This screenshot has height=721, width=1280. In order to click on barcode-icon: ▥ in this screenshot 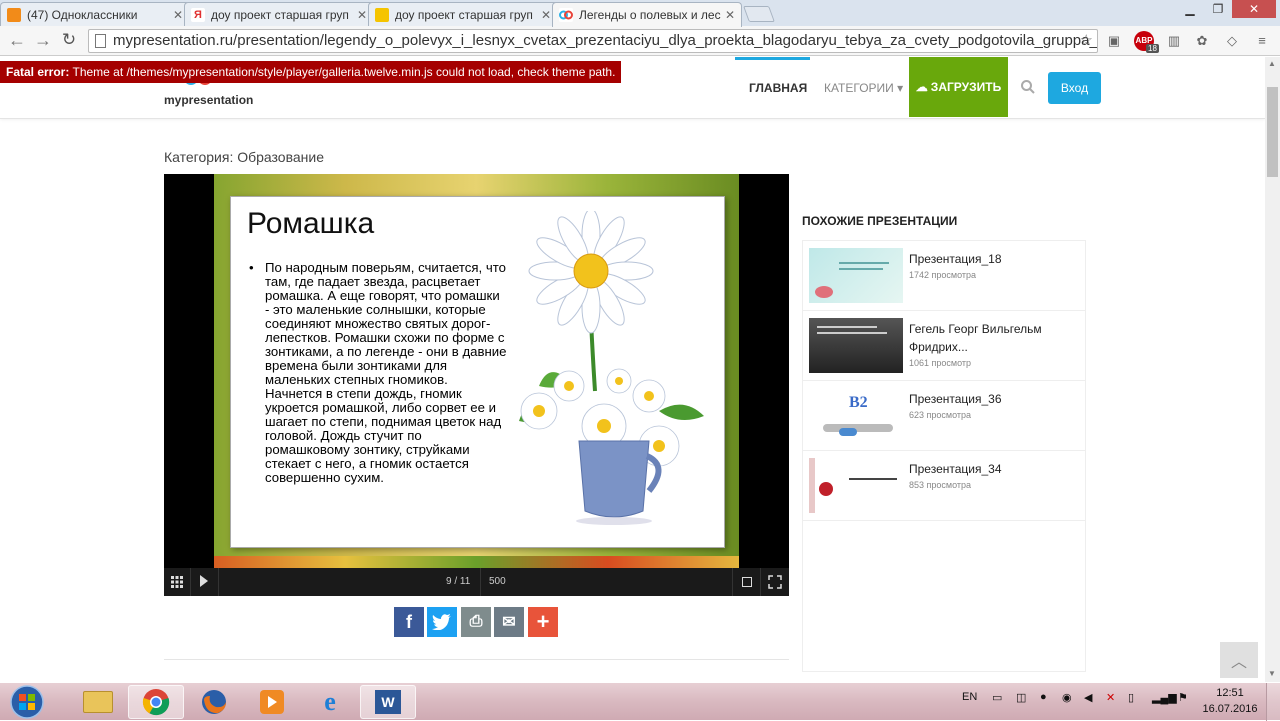, I will do `click(1174, 41)`.